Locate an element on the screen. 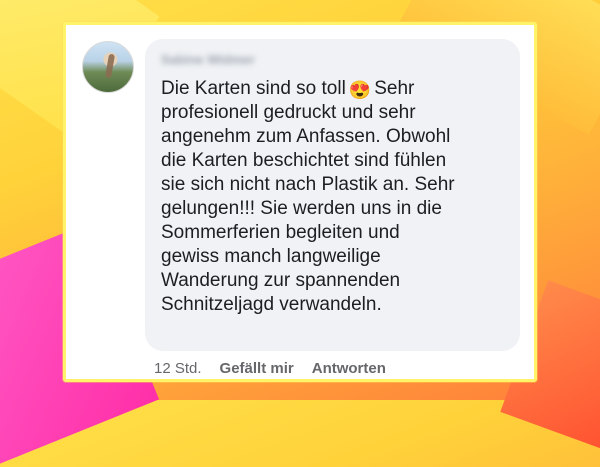  avatar is located at coordinates (108, 67).